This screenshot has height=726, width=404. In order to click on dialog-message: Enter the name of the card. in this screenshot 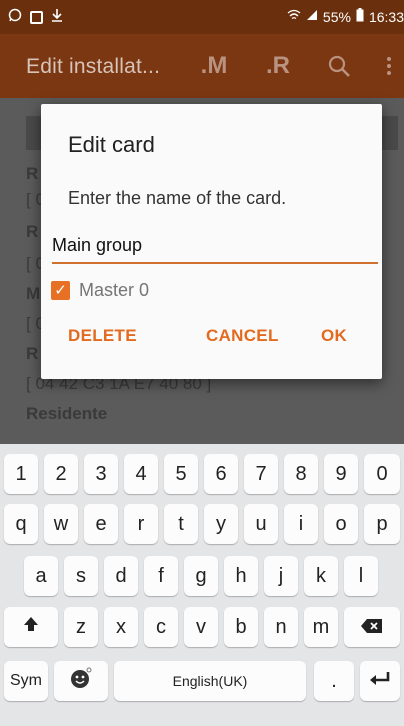, I will do `click(177, 198)`.